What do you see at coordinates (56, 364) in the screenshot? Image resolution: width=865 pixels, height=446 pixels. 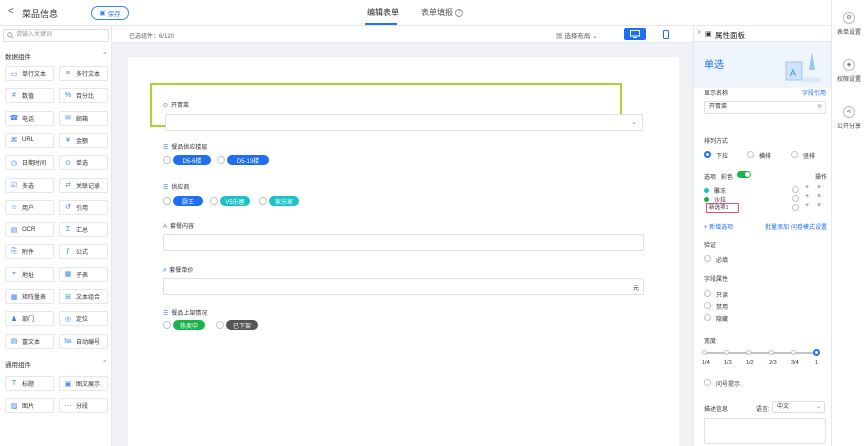 I see `section-general-components: 通用组件 ⌃` at bounding box center [56, 364].